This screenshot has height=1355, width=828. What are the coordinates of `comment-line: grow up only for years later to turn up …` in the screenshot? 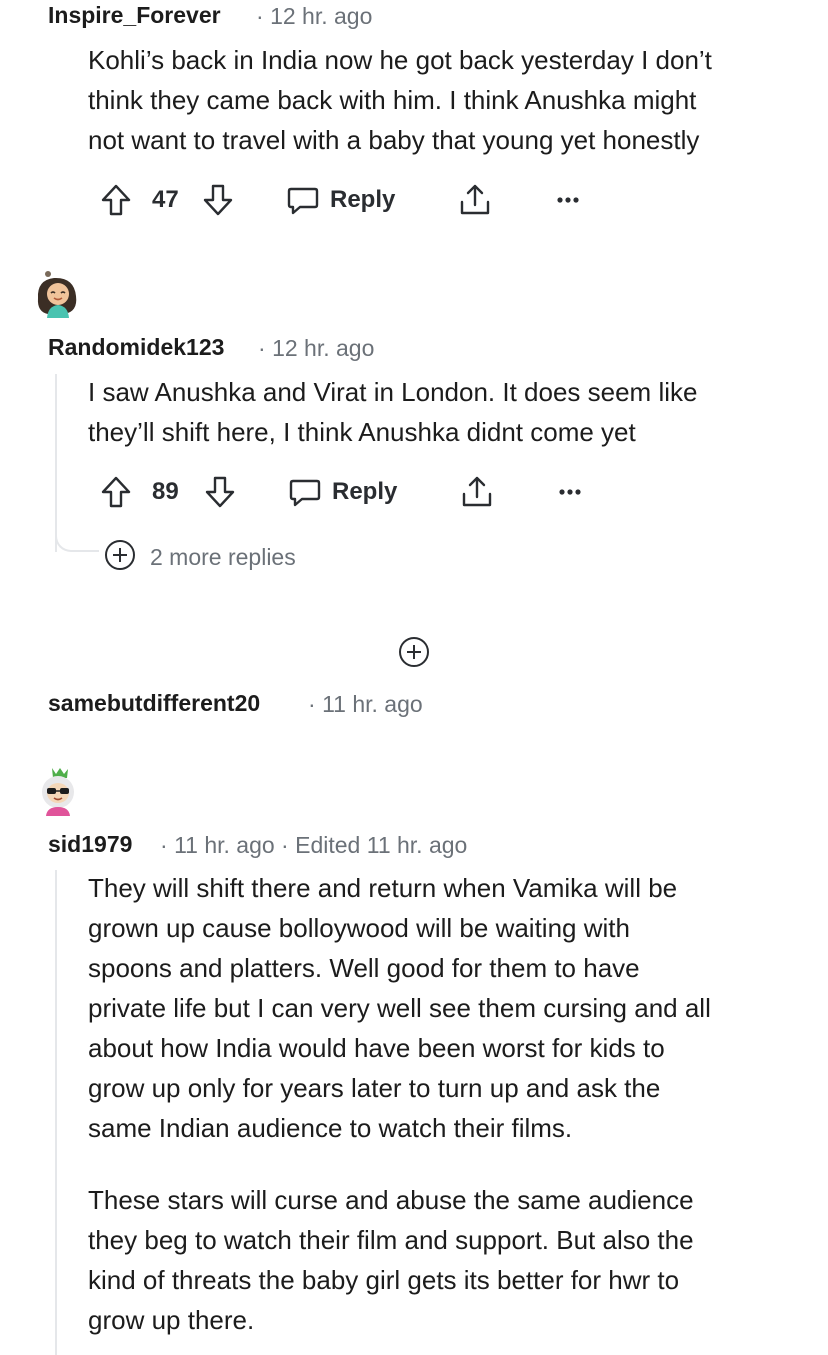 It's located at (374, 1088).